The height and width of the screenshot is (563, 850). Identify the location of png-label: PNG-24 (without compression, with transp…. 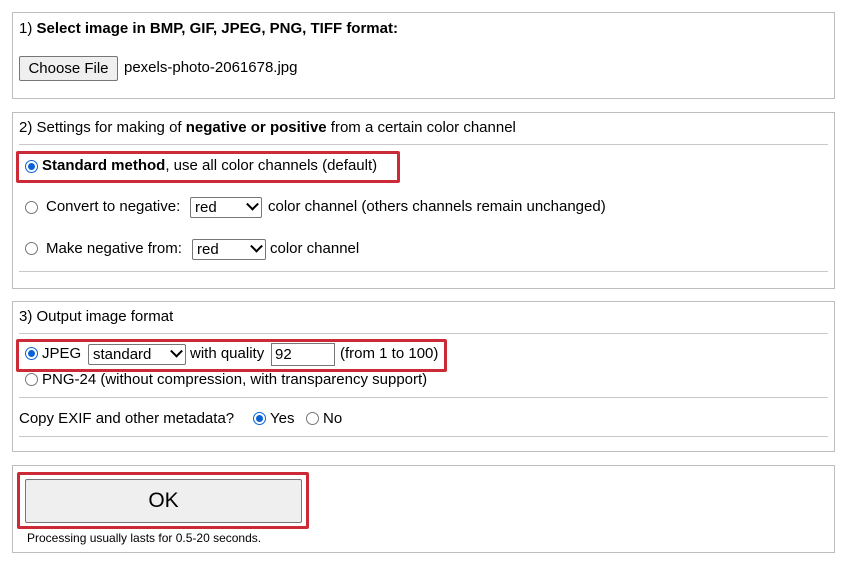
(235, 379).